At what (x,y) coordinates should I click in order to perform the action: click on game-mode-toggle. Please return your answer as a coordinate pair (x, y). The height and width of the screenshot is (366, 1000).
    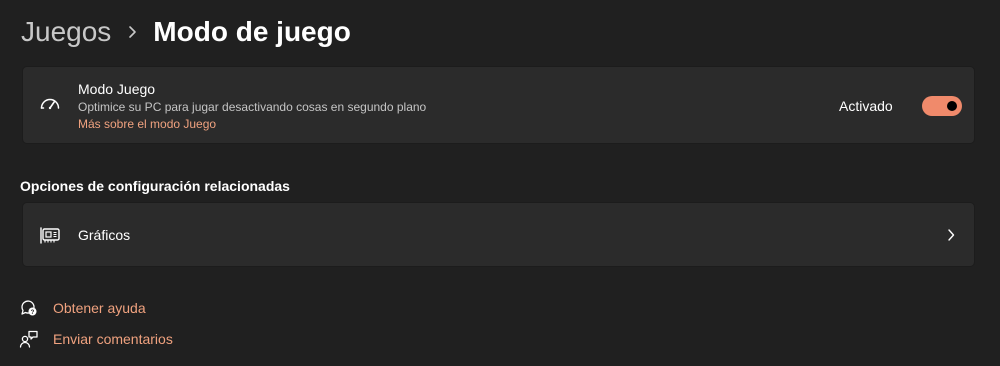
    Looking at the image, I should click on (942, 106).